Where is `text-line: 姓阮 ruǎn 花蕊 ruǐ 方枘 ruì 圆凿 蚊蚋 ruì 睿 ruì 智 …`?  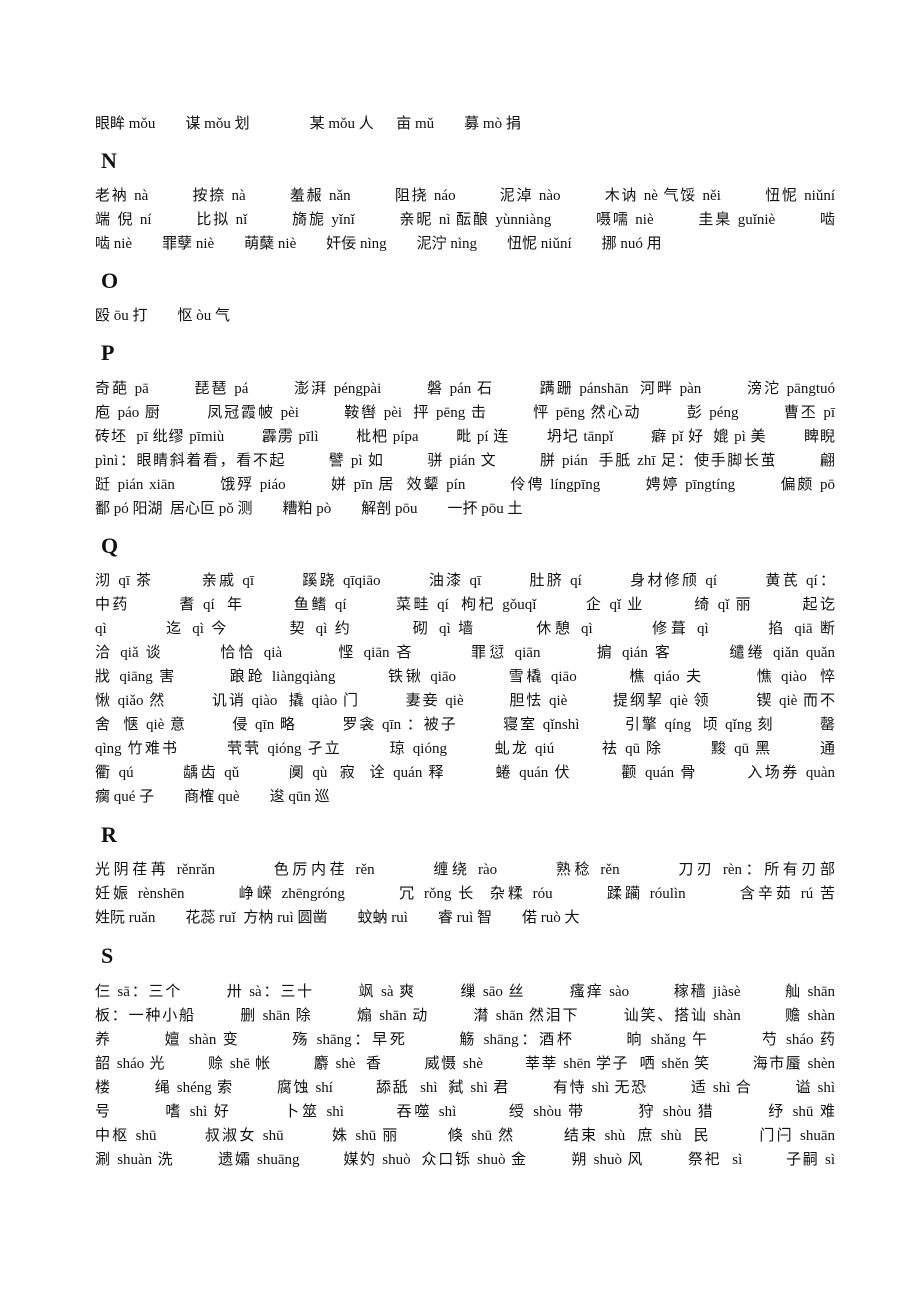
text-line: 姓阮 ruǎn 花蕊 ruǐ 方枘 ruì 圆凿 蚊蚋 ruì 睿 ruì 智 … is located at coordinates (337, 918).